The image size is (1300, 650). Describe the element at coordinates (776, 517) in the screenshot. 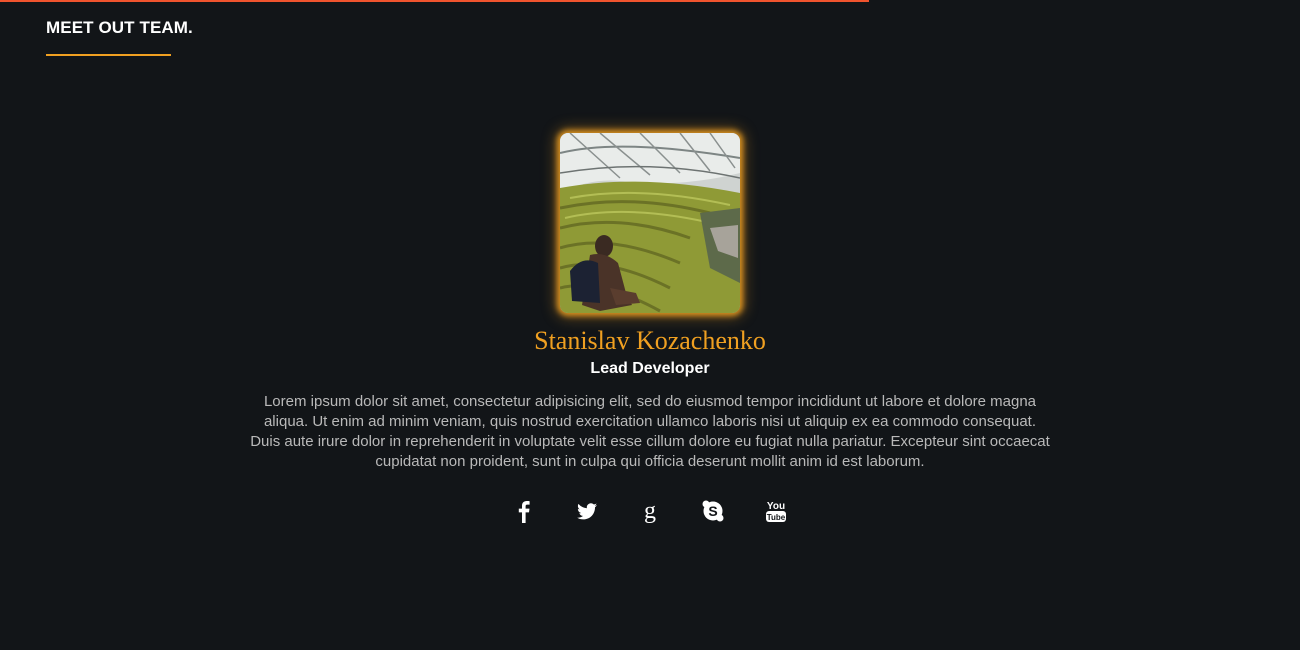

I see `svg-text: Tube` at that location.